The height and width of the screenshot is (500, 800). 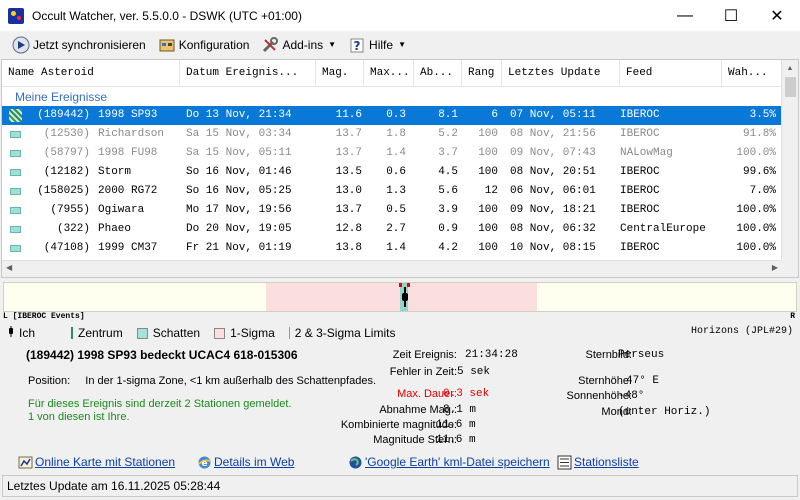 I want to click on event-update: 08 Nov, 20:51, so click(x=553, y=172).